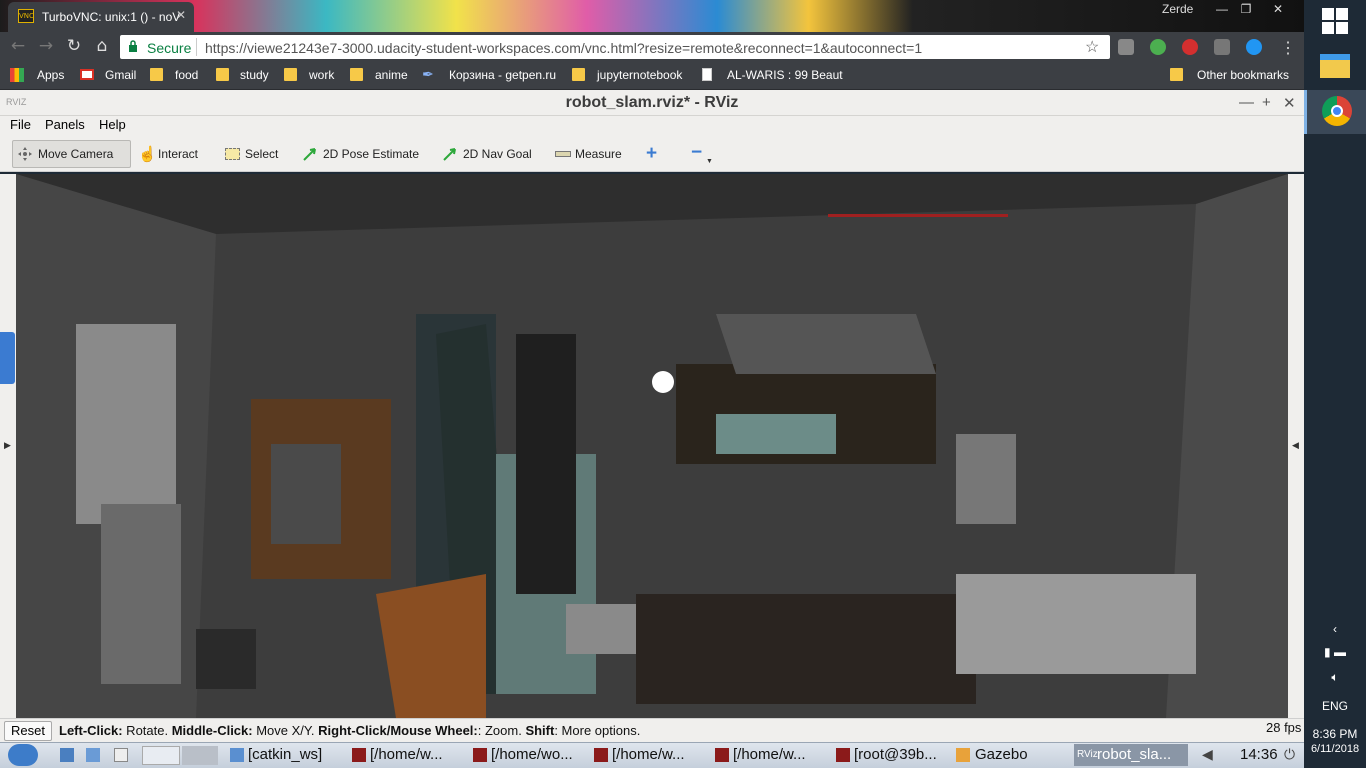 The image size is (1366, 768). I want to click on bookmark-anime: anime, so click(391, 75).